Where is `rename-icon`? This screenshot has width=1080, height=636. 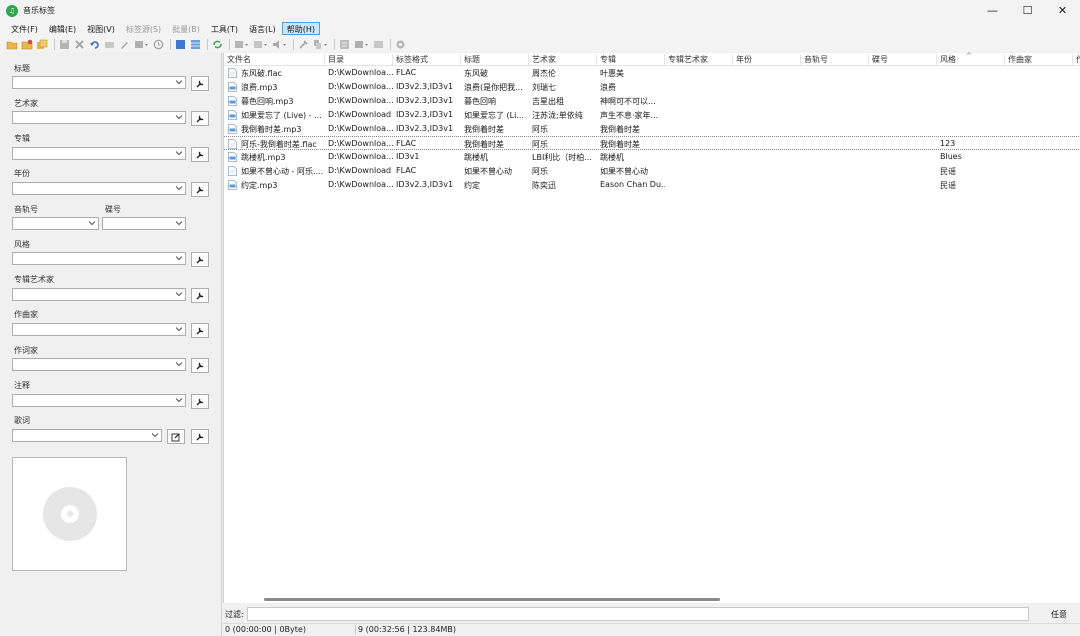 rename-icon is located at coordinates (109, 44).